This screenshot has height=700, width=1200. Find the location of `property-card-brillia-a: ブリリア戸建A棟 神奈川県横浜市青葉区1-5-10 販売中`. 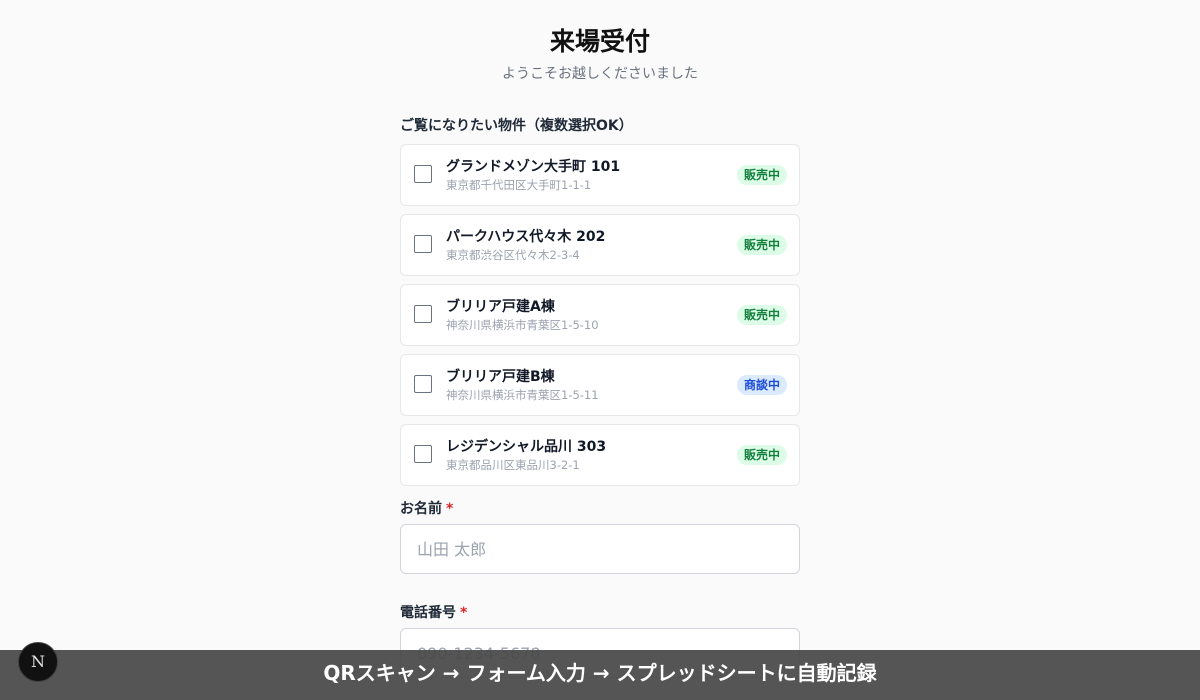

property-card-brillia-a: ブリリア戸建A棟 神奈川県横浜市青葉区1-5-10 販売中 is located at coordinates (600, 315).